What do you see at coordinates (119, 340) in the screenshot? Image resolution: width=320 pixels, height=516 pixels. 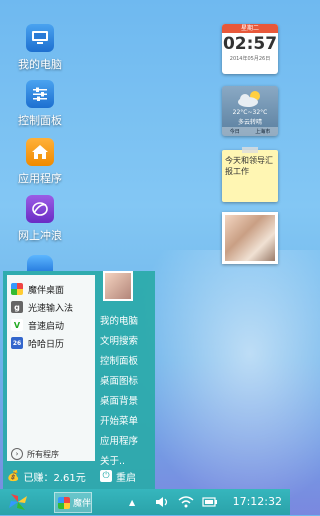 I see `menu-item-search: 文明搜索` at bounding box center [119, 340].